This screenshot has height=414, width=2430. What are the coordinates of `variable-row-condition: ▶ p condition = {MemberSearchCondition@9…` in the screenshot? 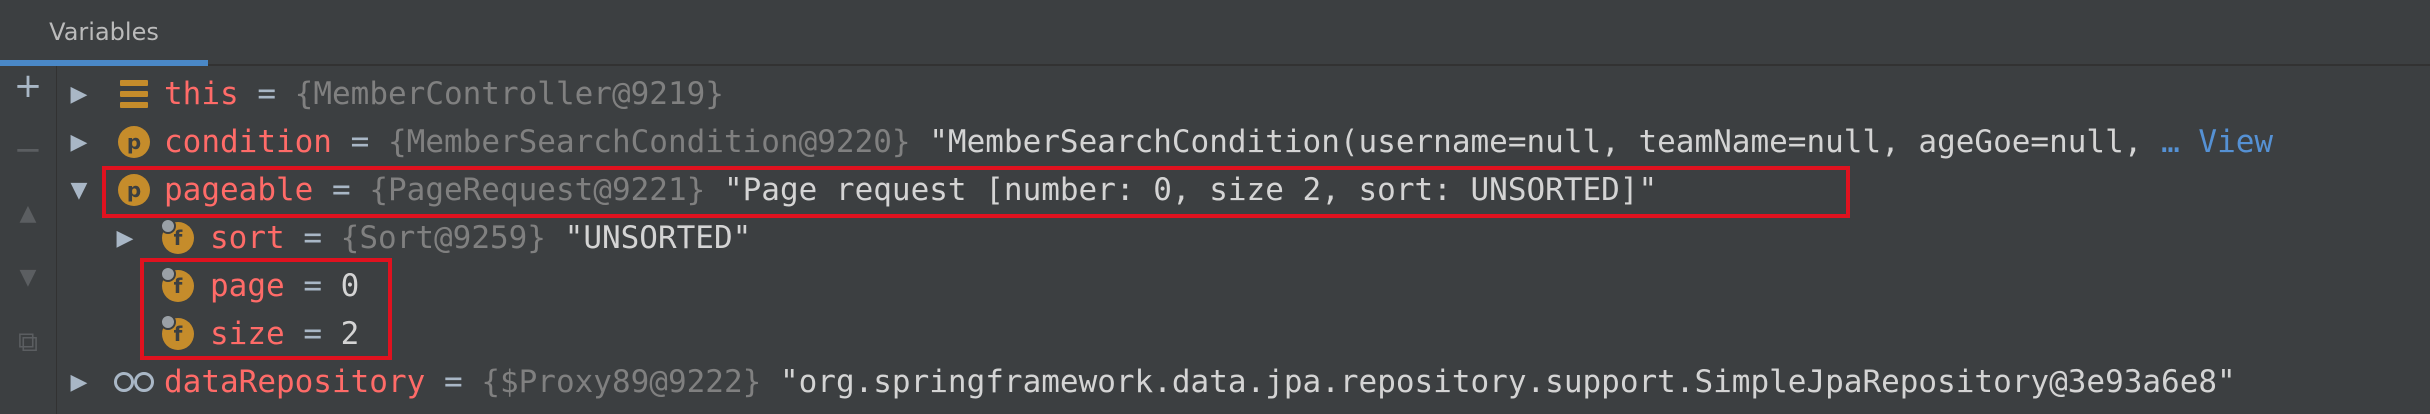 It's located at (1241, 142).